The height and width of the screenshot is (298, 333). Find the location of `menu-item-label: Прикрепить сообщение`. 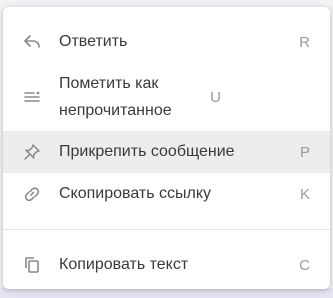

menu-item-label: Прикрепить сообщение is located at coordinates (147, 151).